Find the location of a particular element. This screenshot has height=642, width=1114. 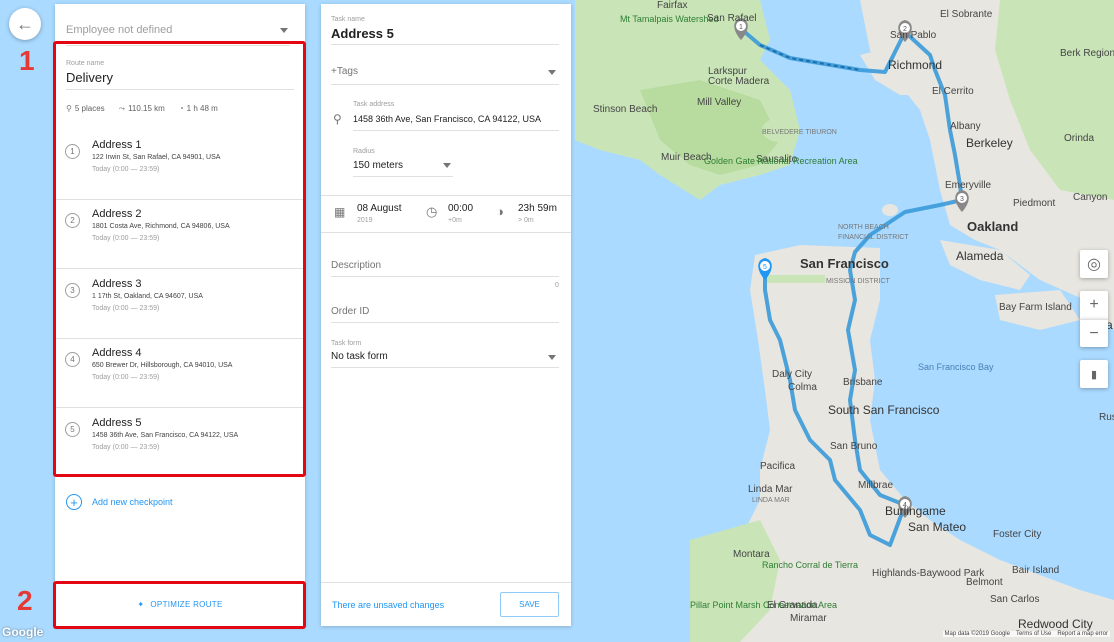

add-checkpoint-label: Add new checkpoint is located at coordinates (132, 502).